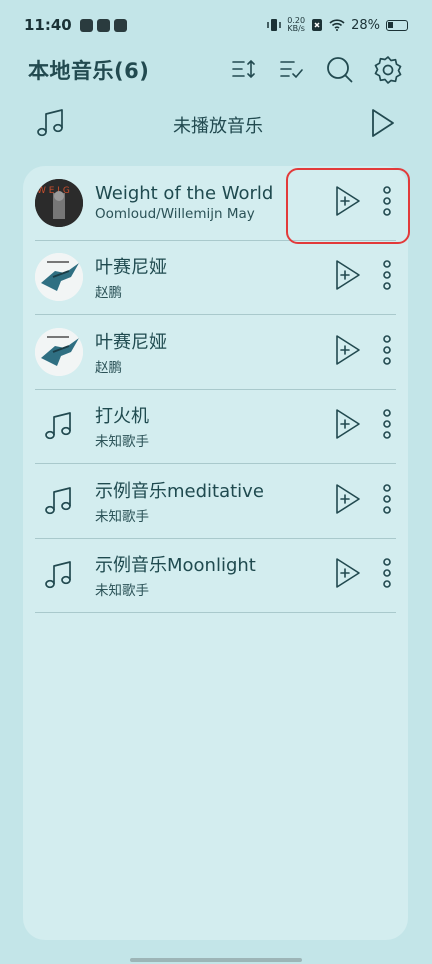 Image resolution: width=432 pixels, height=964 pixels. I want to click on song-row: 示例音乐meditative 未知歌手, so click(215, 501).